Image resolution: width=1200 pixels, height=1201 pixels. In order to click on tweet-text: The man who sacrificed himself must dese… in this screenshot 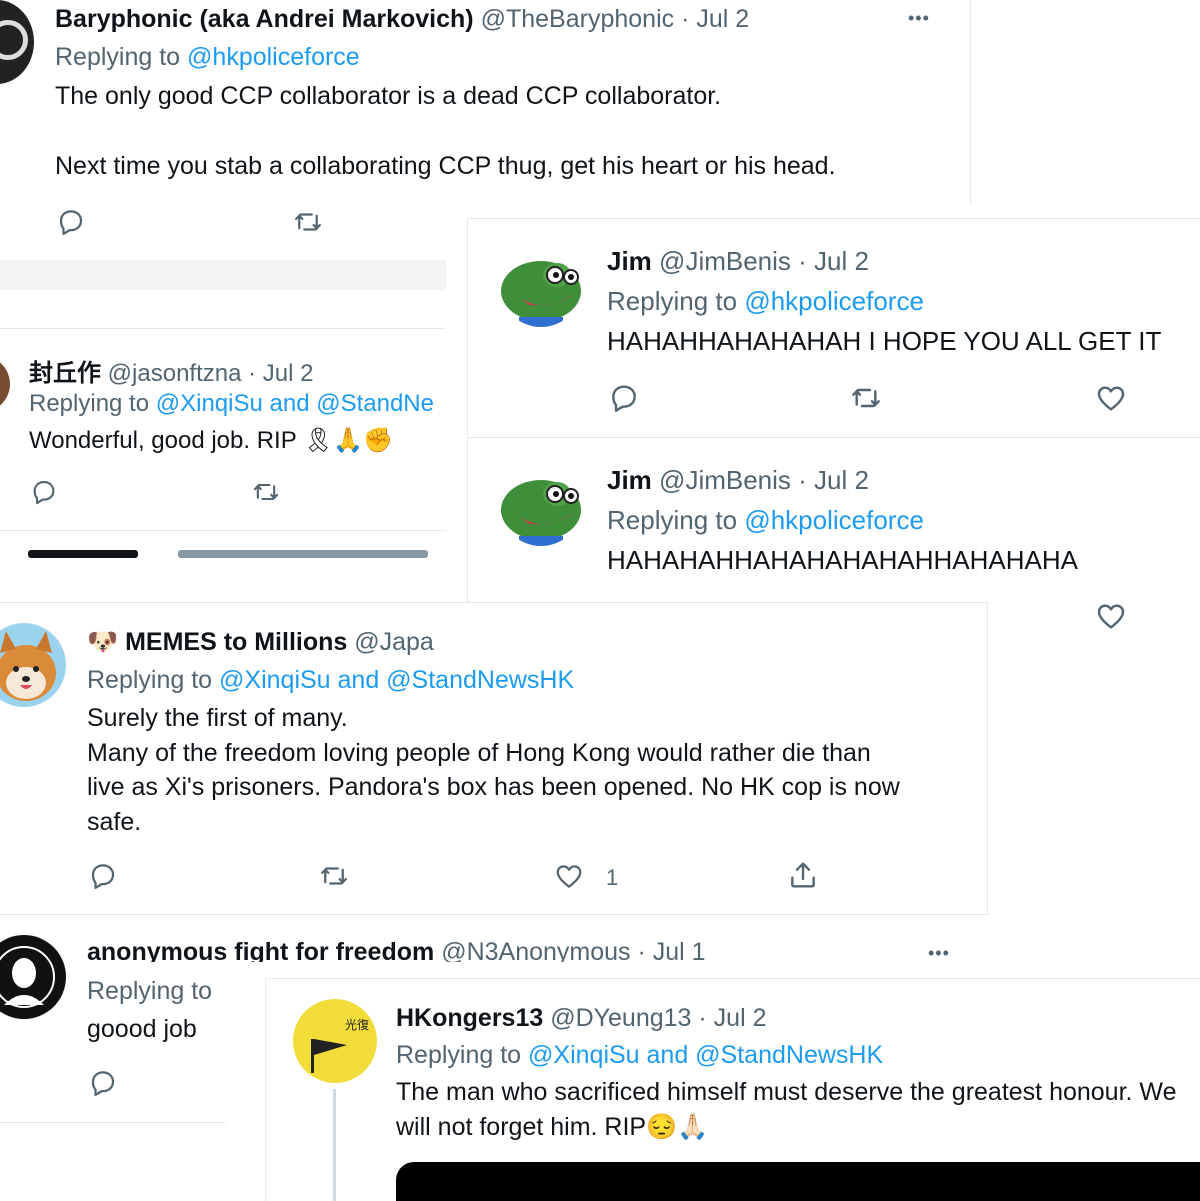, I will do `click(786, 1092)`.